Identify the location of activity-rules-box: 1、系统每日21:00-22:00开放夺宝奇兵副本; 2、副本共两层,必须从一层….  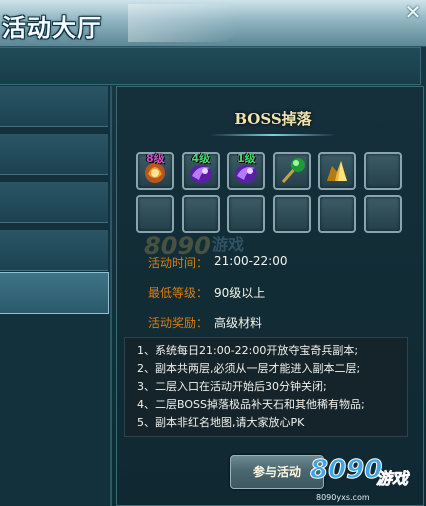
(266, 387).